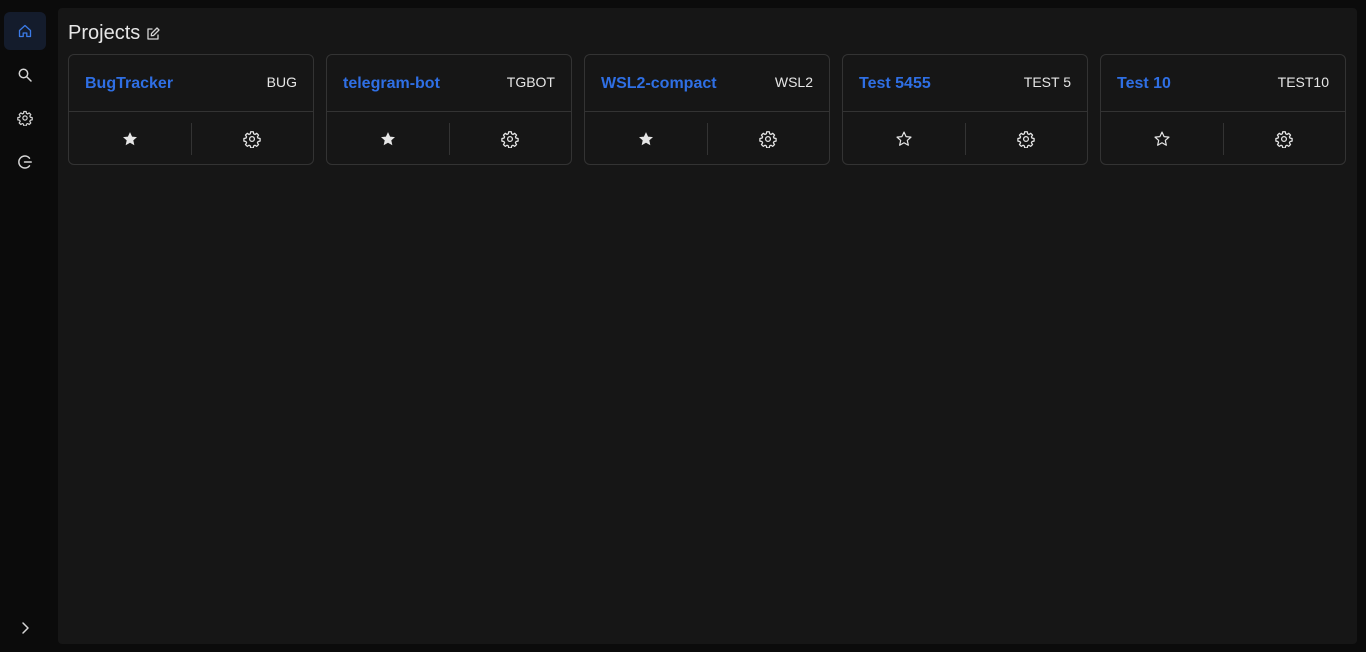 The image size is (1366, 652). Describe the element at coordinates (1047, 82) in the screenshot. I see `project-key: TEST 5` at that location.